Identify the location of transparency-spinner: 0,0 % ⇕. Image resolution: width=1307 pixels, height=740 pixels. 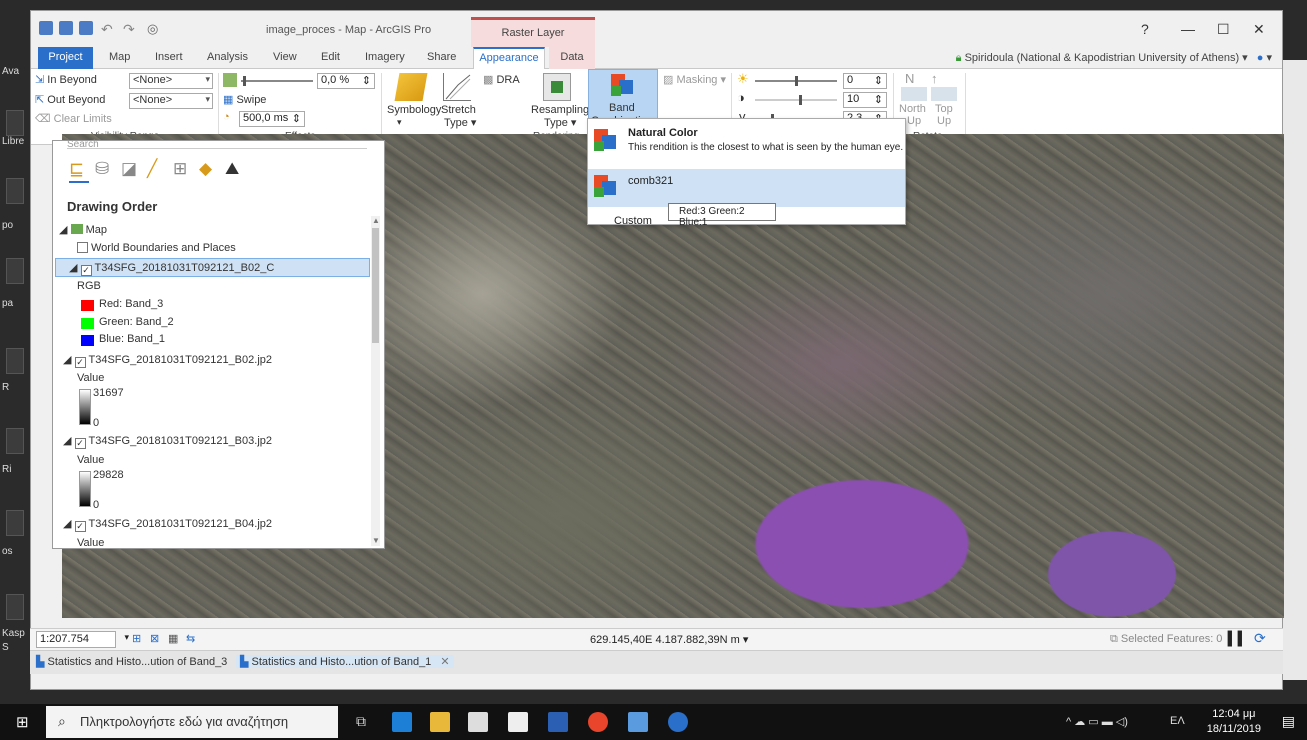
(346, 81).